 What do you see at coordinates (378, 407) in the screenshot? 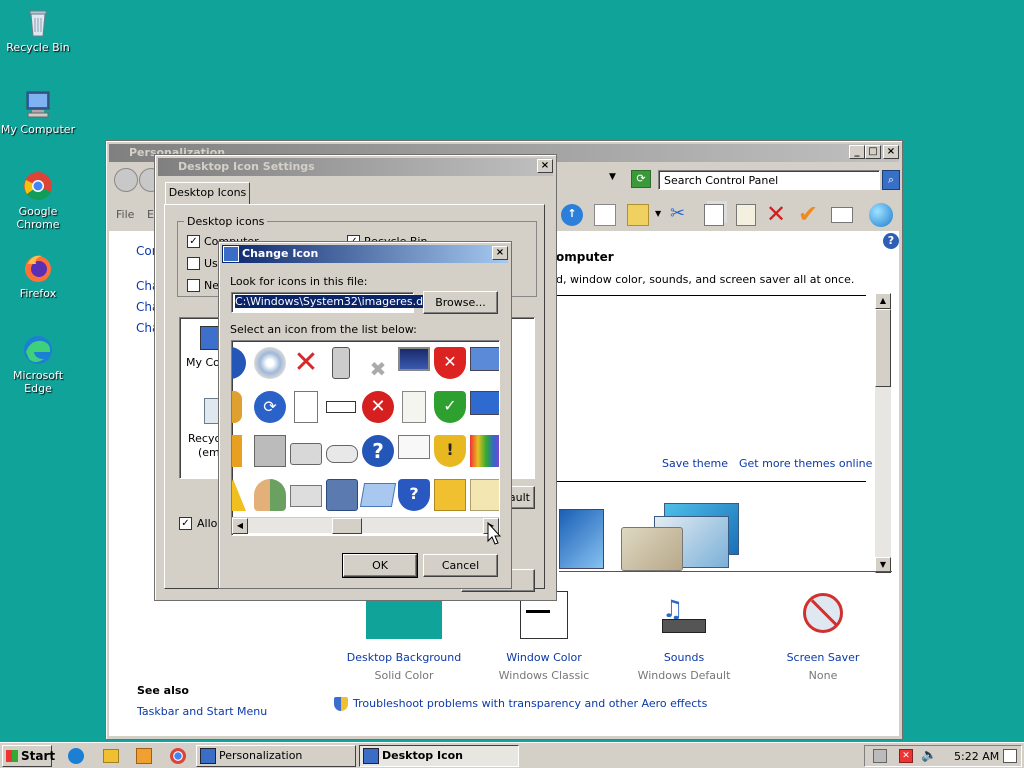
I see `error-icon: ✕` at bounding box center [378, 407].